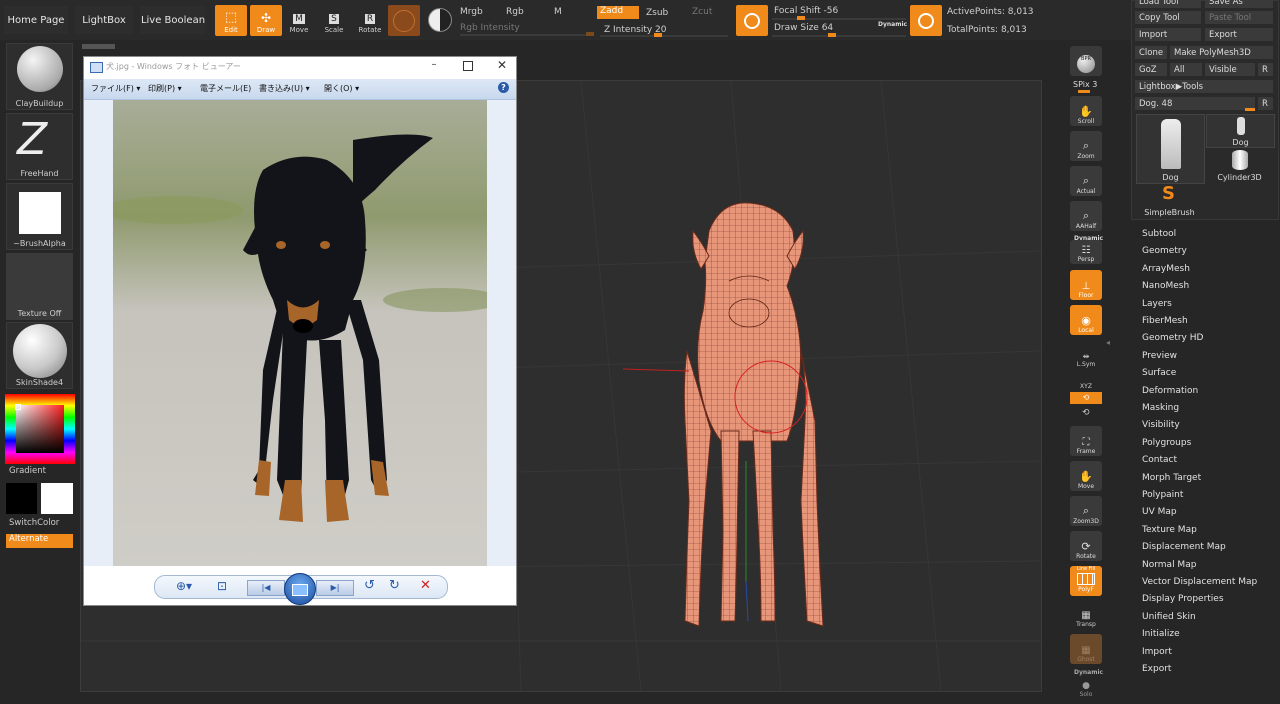  What do you see at coordinates (1159, 512) in the screenshot?
I see `menu-item-uv-map: UV Map` at bounding box center [1159, 512].